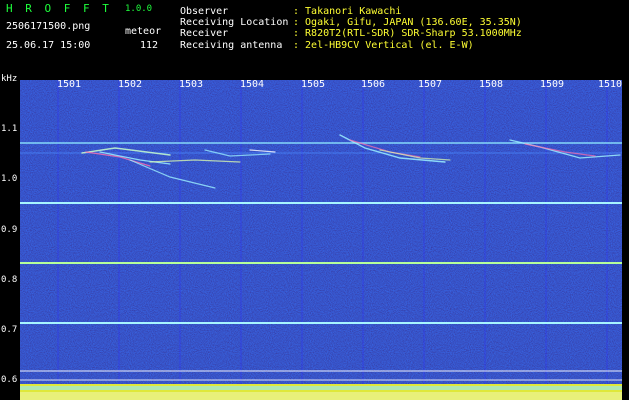 This screenshot has width=629, height=400. Describe the element at coordinates (313, 84) in the screenshot. I see `x-tick-label: 1505` at that location.